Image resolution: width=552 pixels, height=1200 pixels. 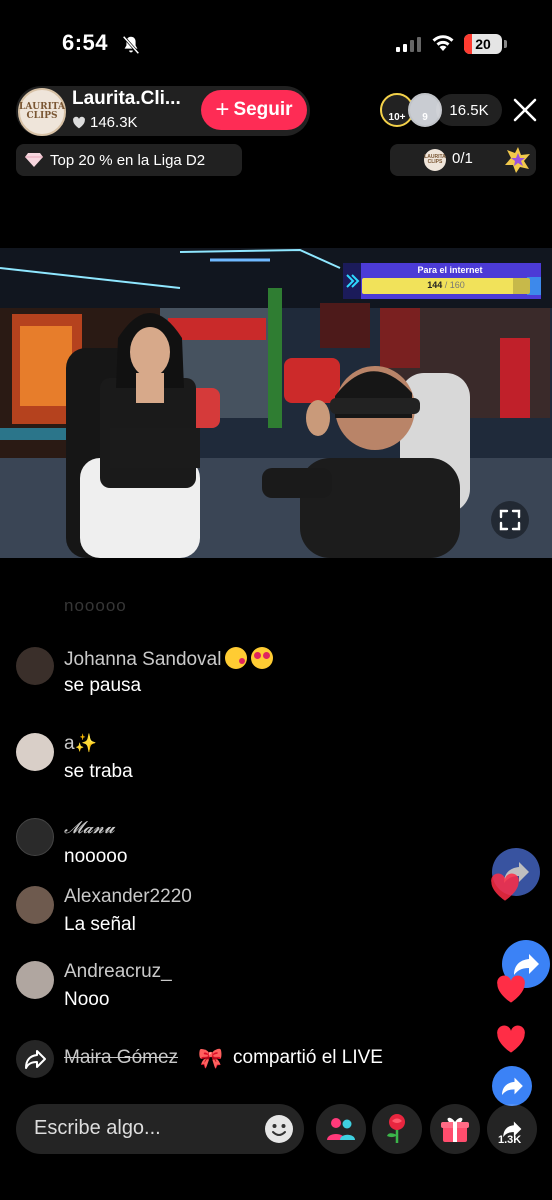 I want to click on close-icon, so click(x=525, y=110).